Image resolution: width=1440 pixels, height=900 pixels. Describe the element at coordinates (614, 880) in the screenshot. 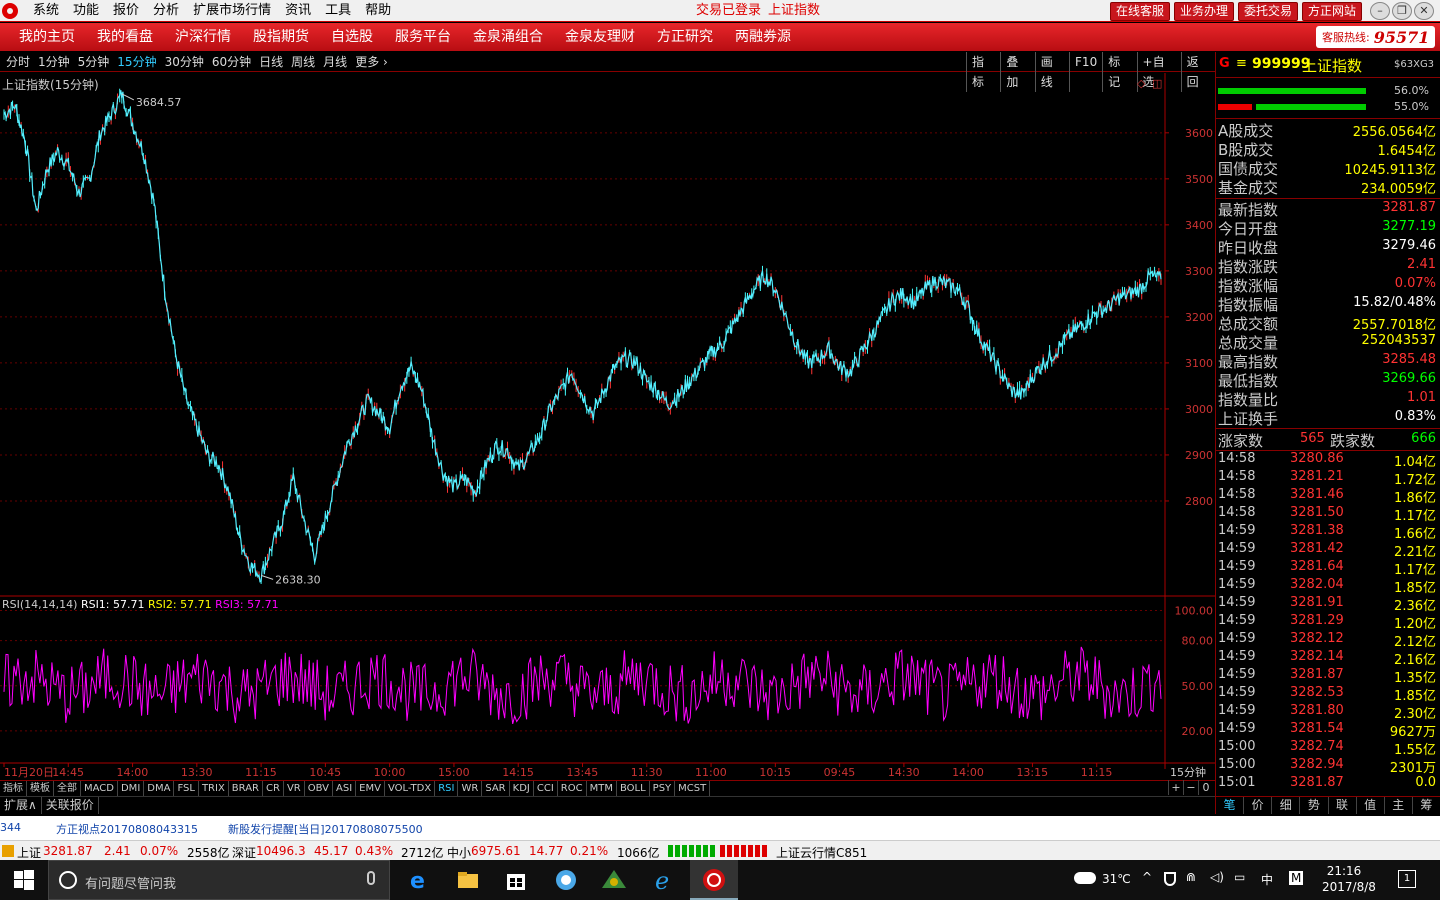

I see `network-app-icon` at that location.